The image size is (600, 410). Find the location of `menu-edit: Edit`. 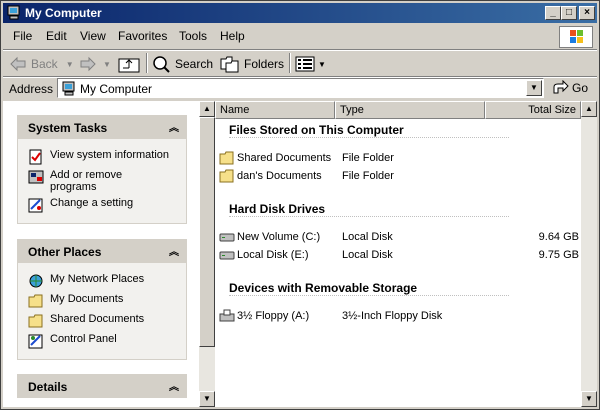

menu-edit: Edit is located at coordinates (56, 36).